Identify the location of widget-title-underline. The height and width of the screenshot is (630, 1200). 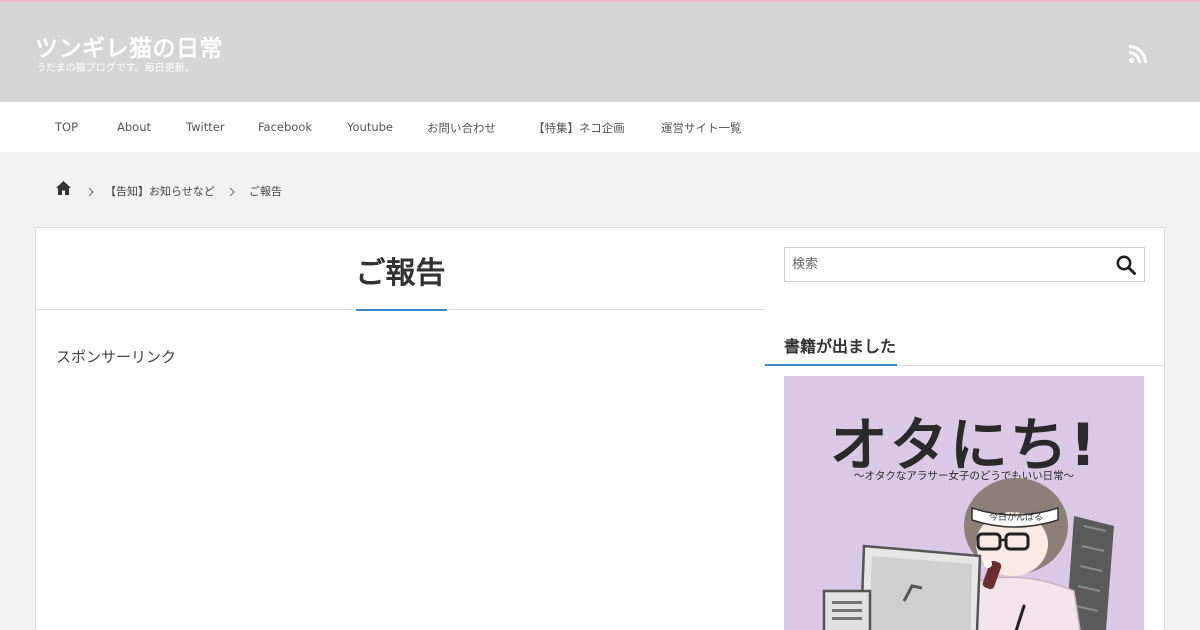
(831, 365).